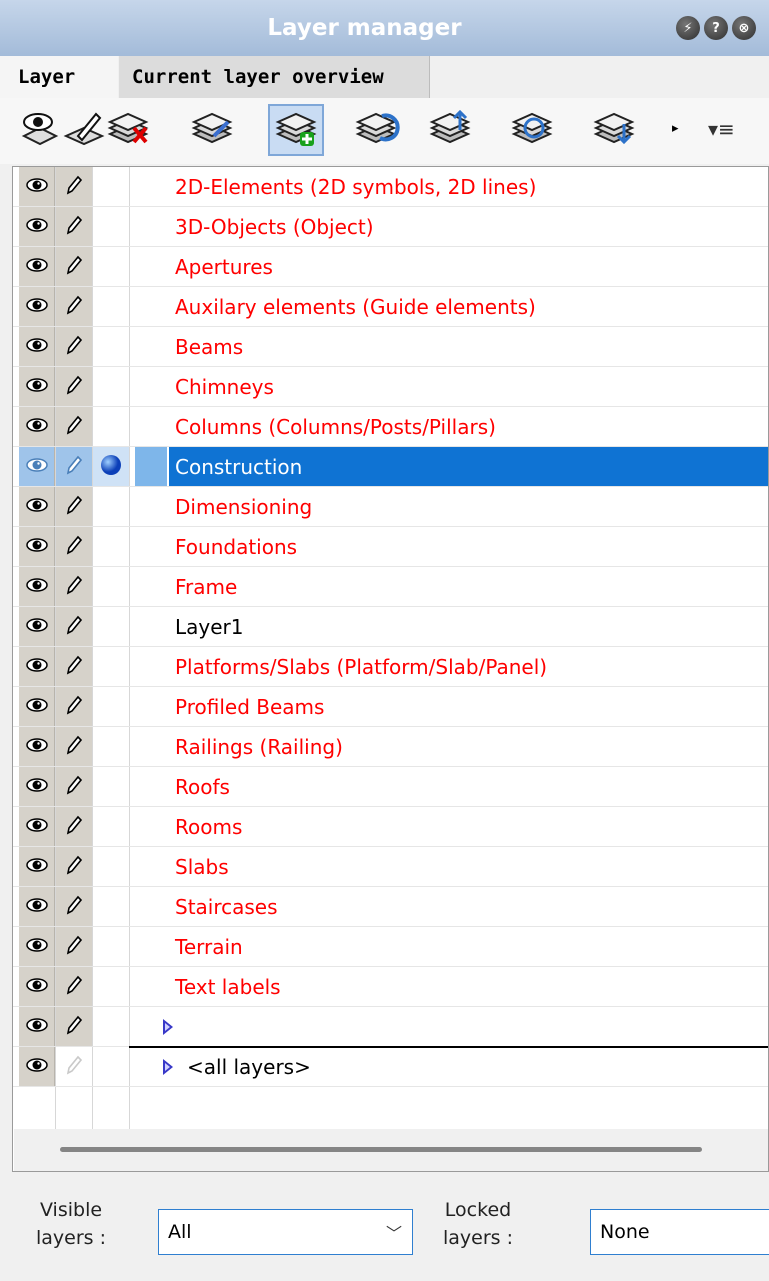 This screenshot has width=769, height=1281. I want to click on layer-row: Terrain, so click(390, 947).